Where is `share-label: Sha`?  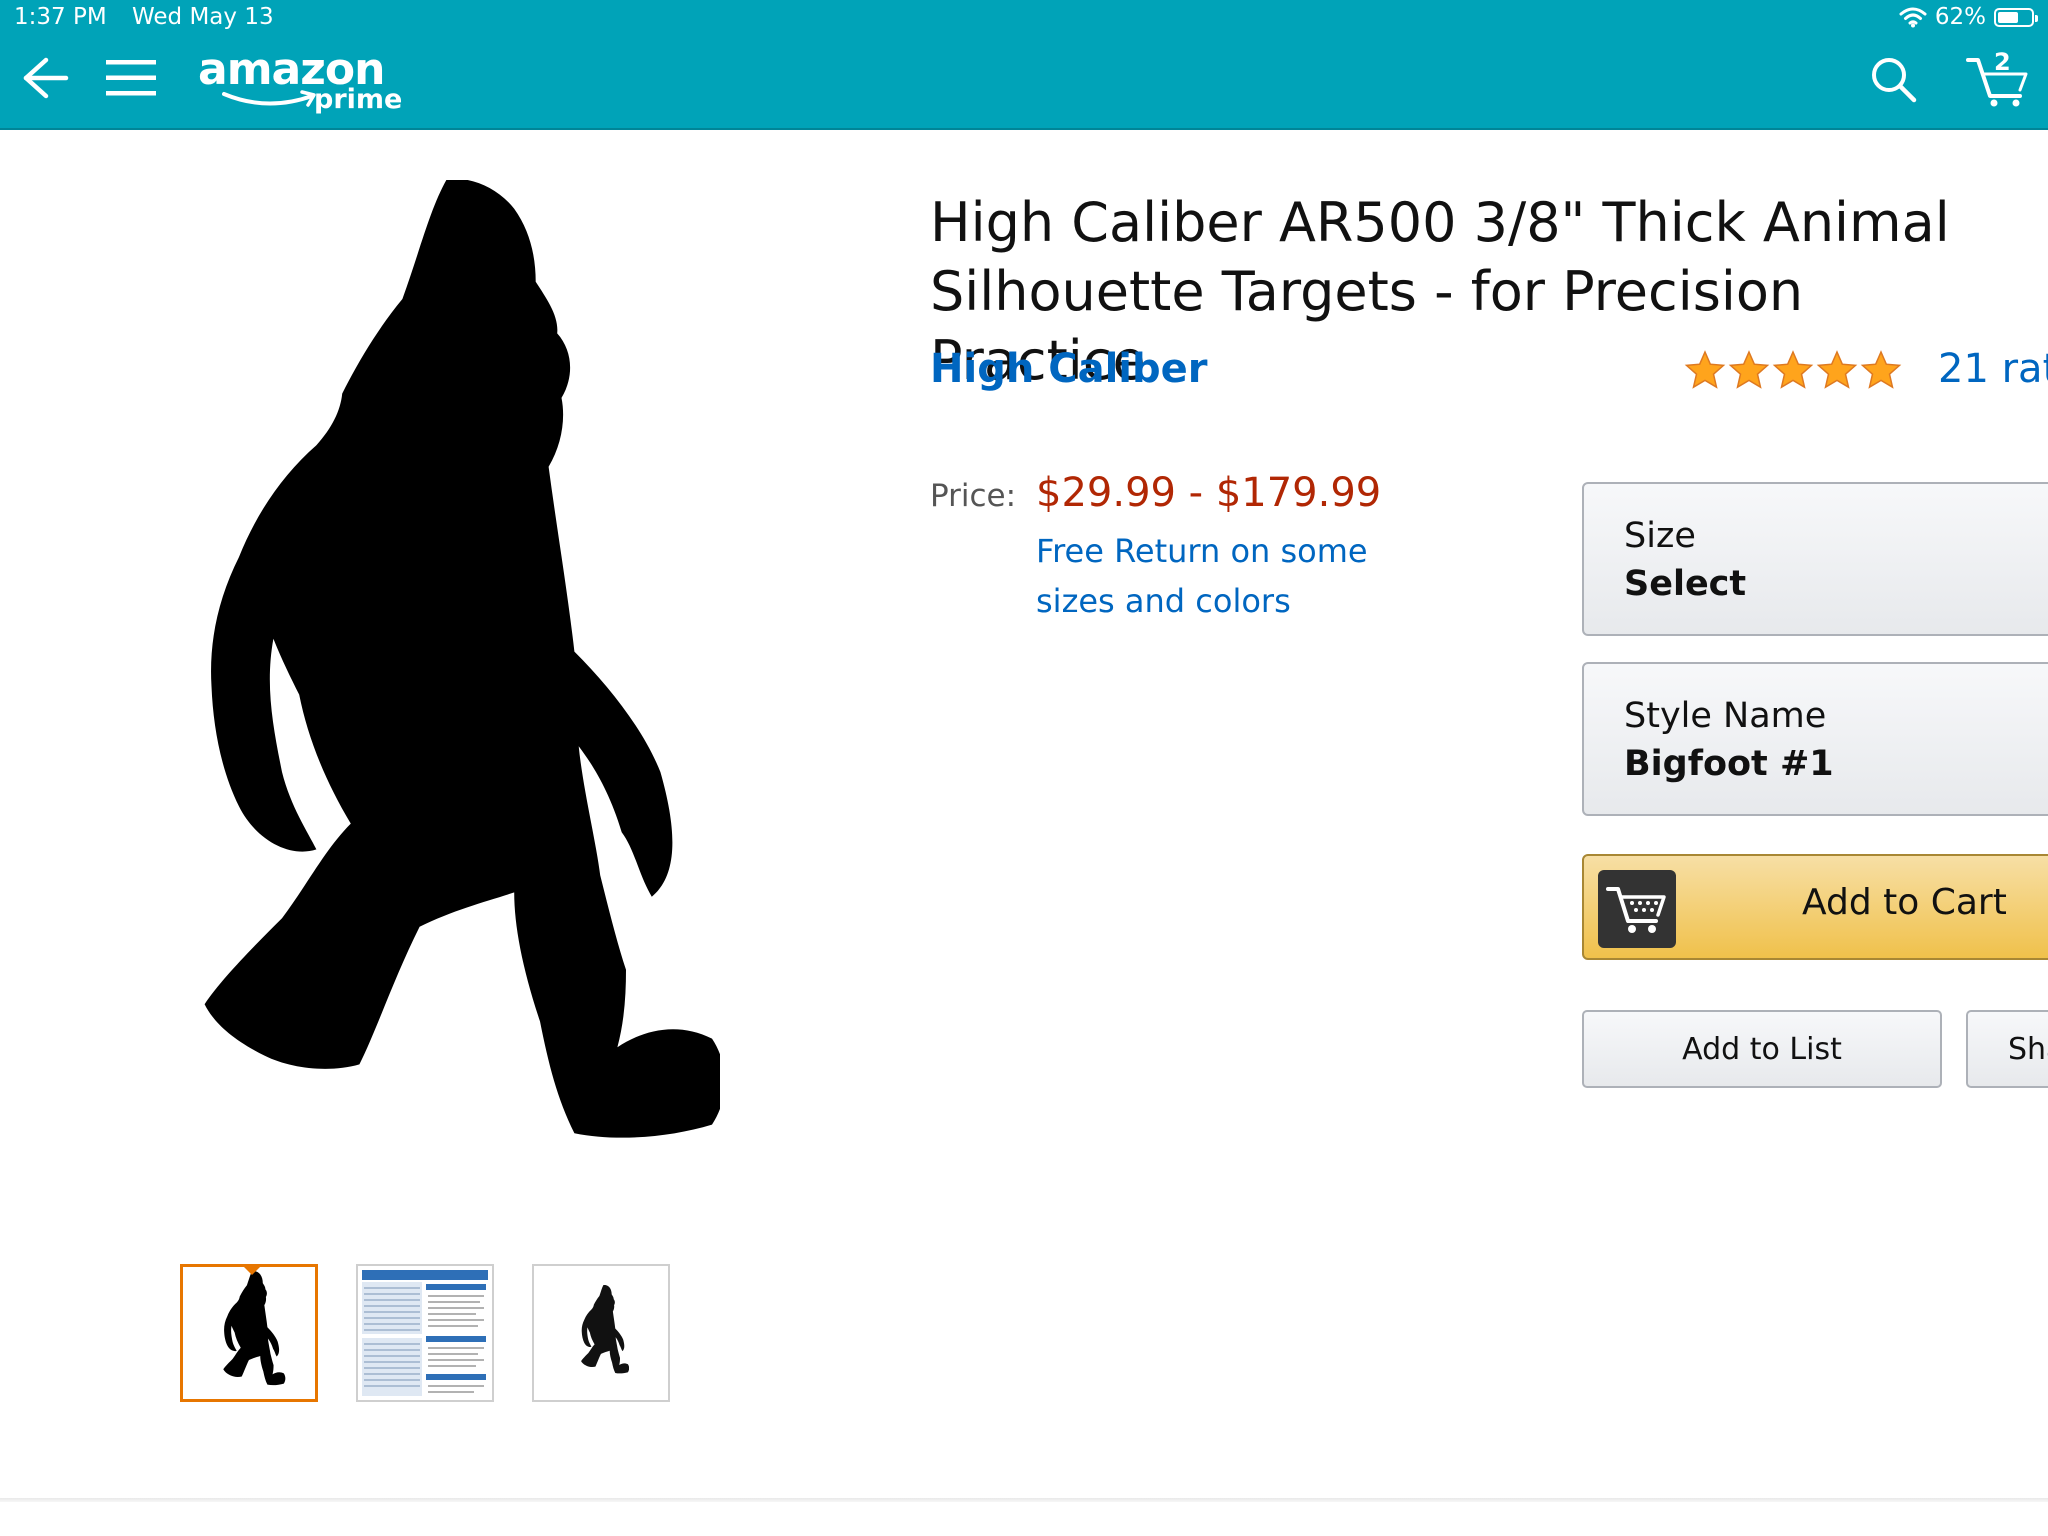 share-label: Sha is located at coordinates (2028, 1049).